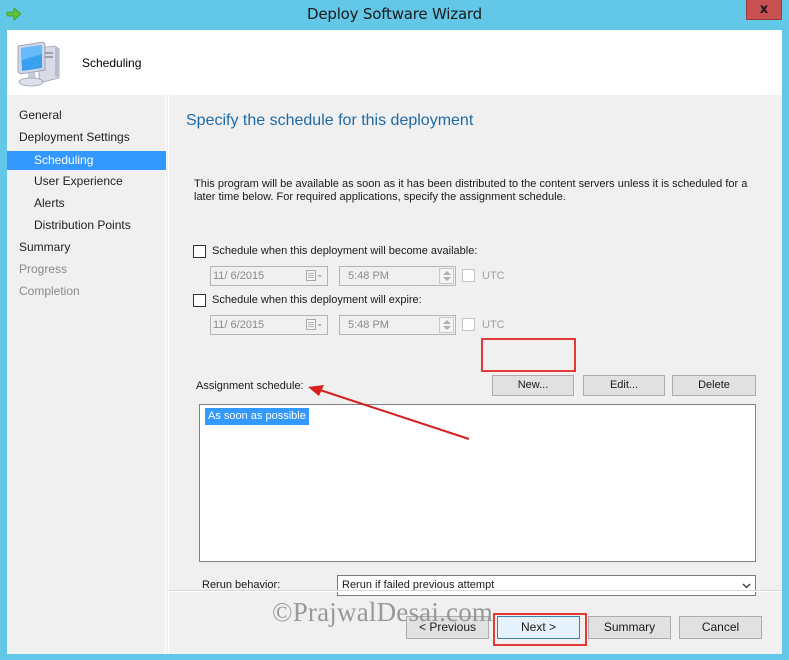 This screenshot has width=789, height=660. I want to click on summary-button: Summary, so click(629, 627).